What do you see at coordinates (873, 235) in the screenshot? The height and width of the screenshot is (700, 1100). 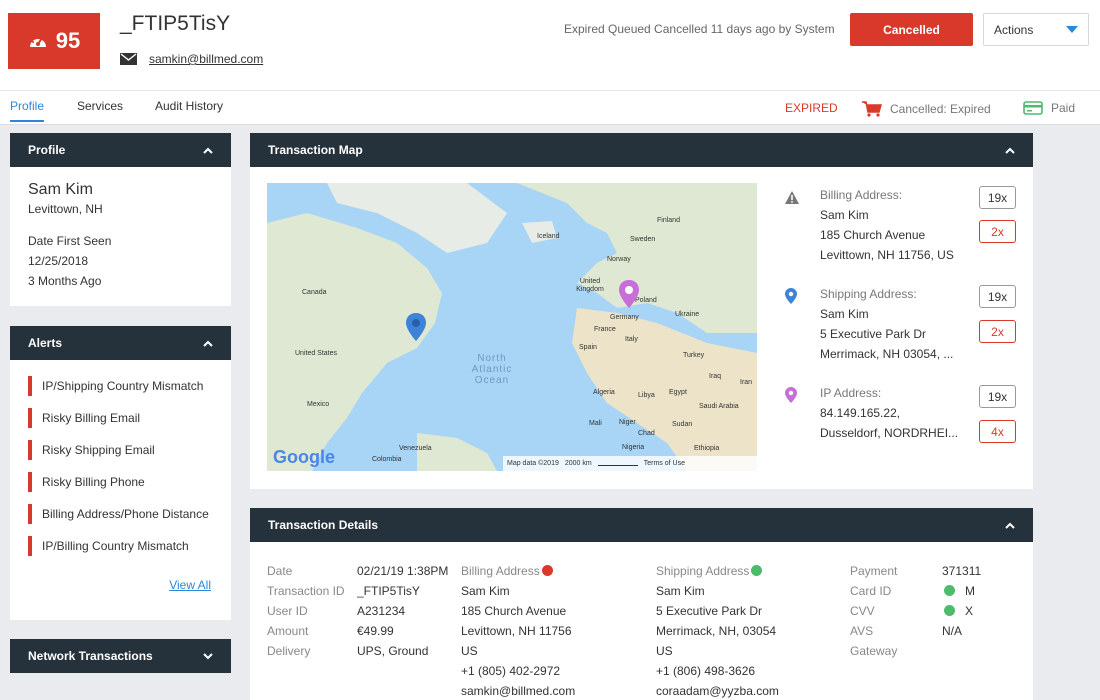 I see `billing-address-line: 185 Church Avenue` at bounding box center [873, 235].